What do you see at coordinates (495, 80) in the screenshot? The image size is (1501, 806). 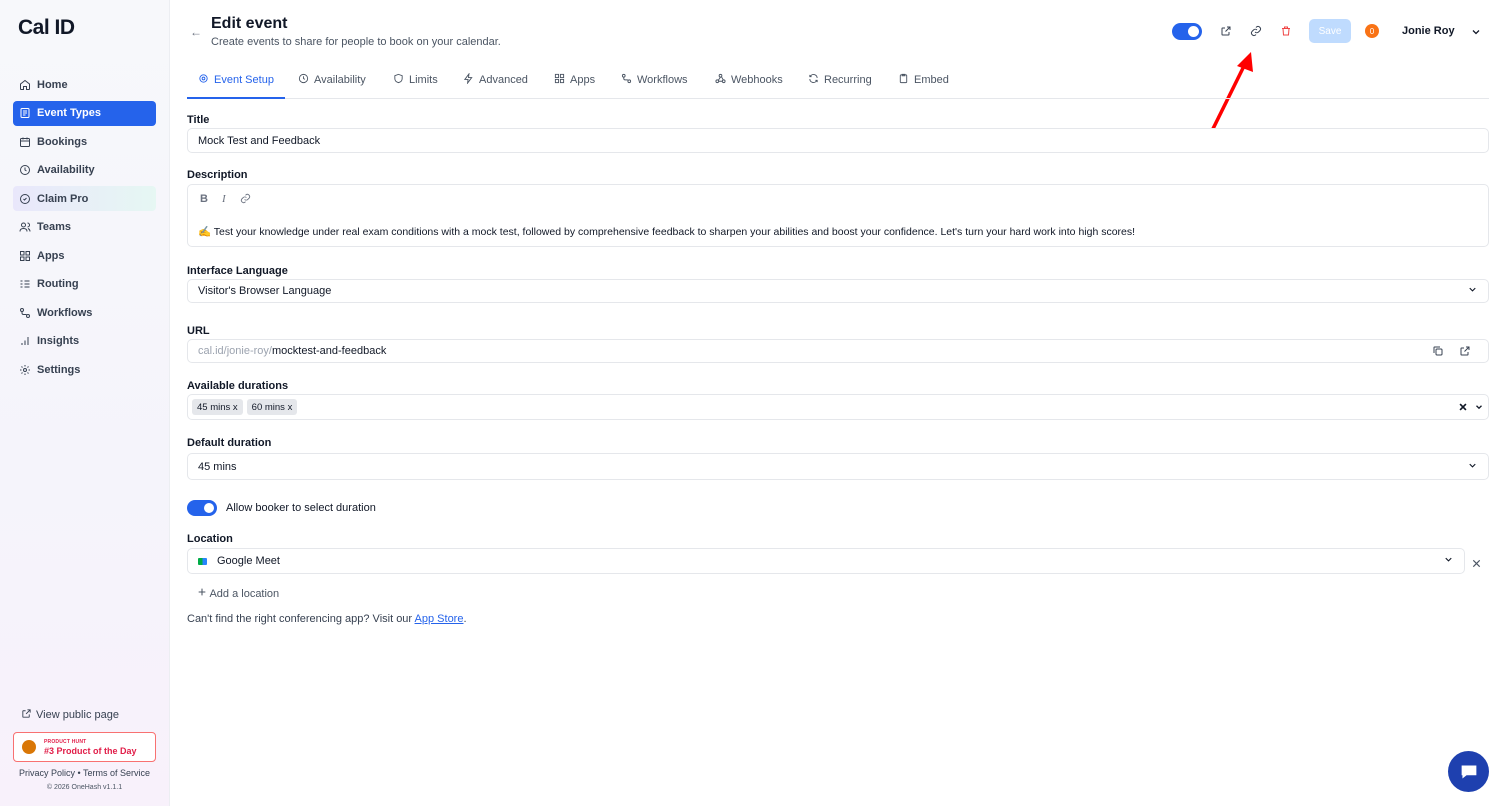 I see `tab-advanced: Advanced` at bounding box center [495, 80].